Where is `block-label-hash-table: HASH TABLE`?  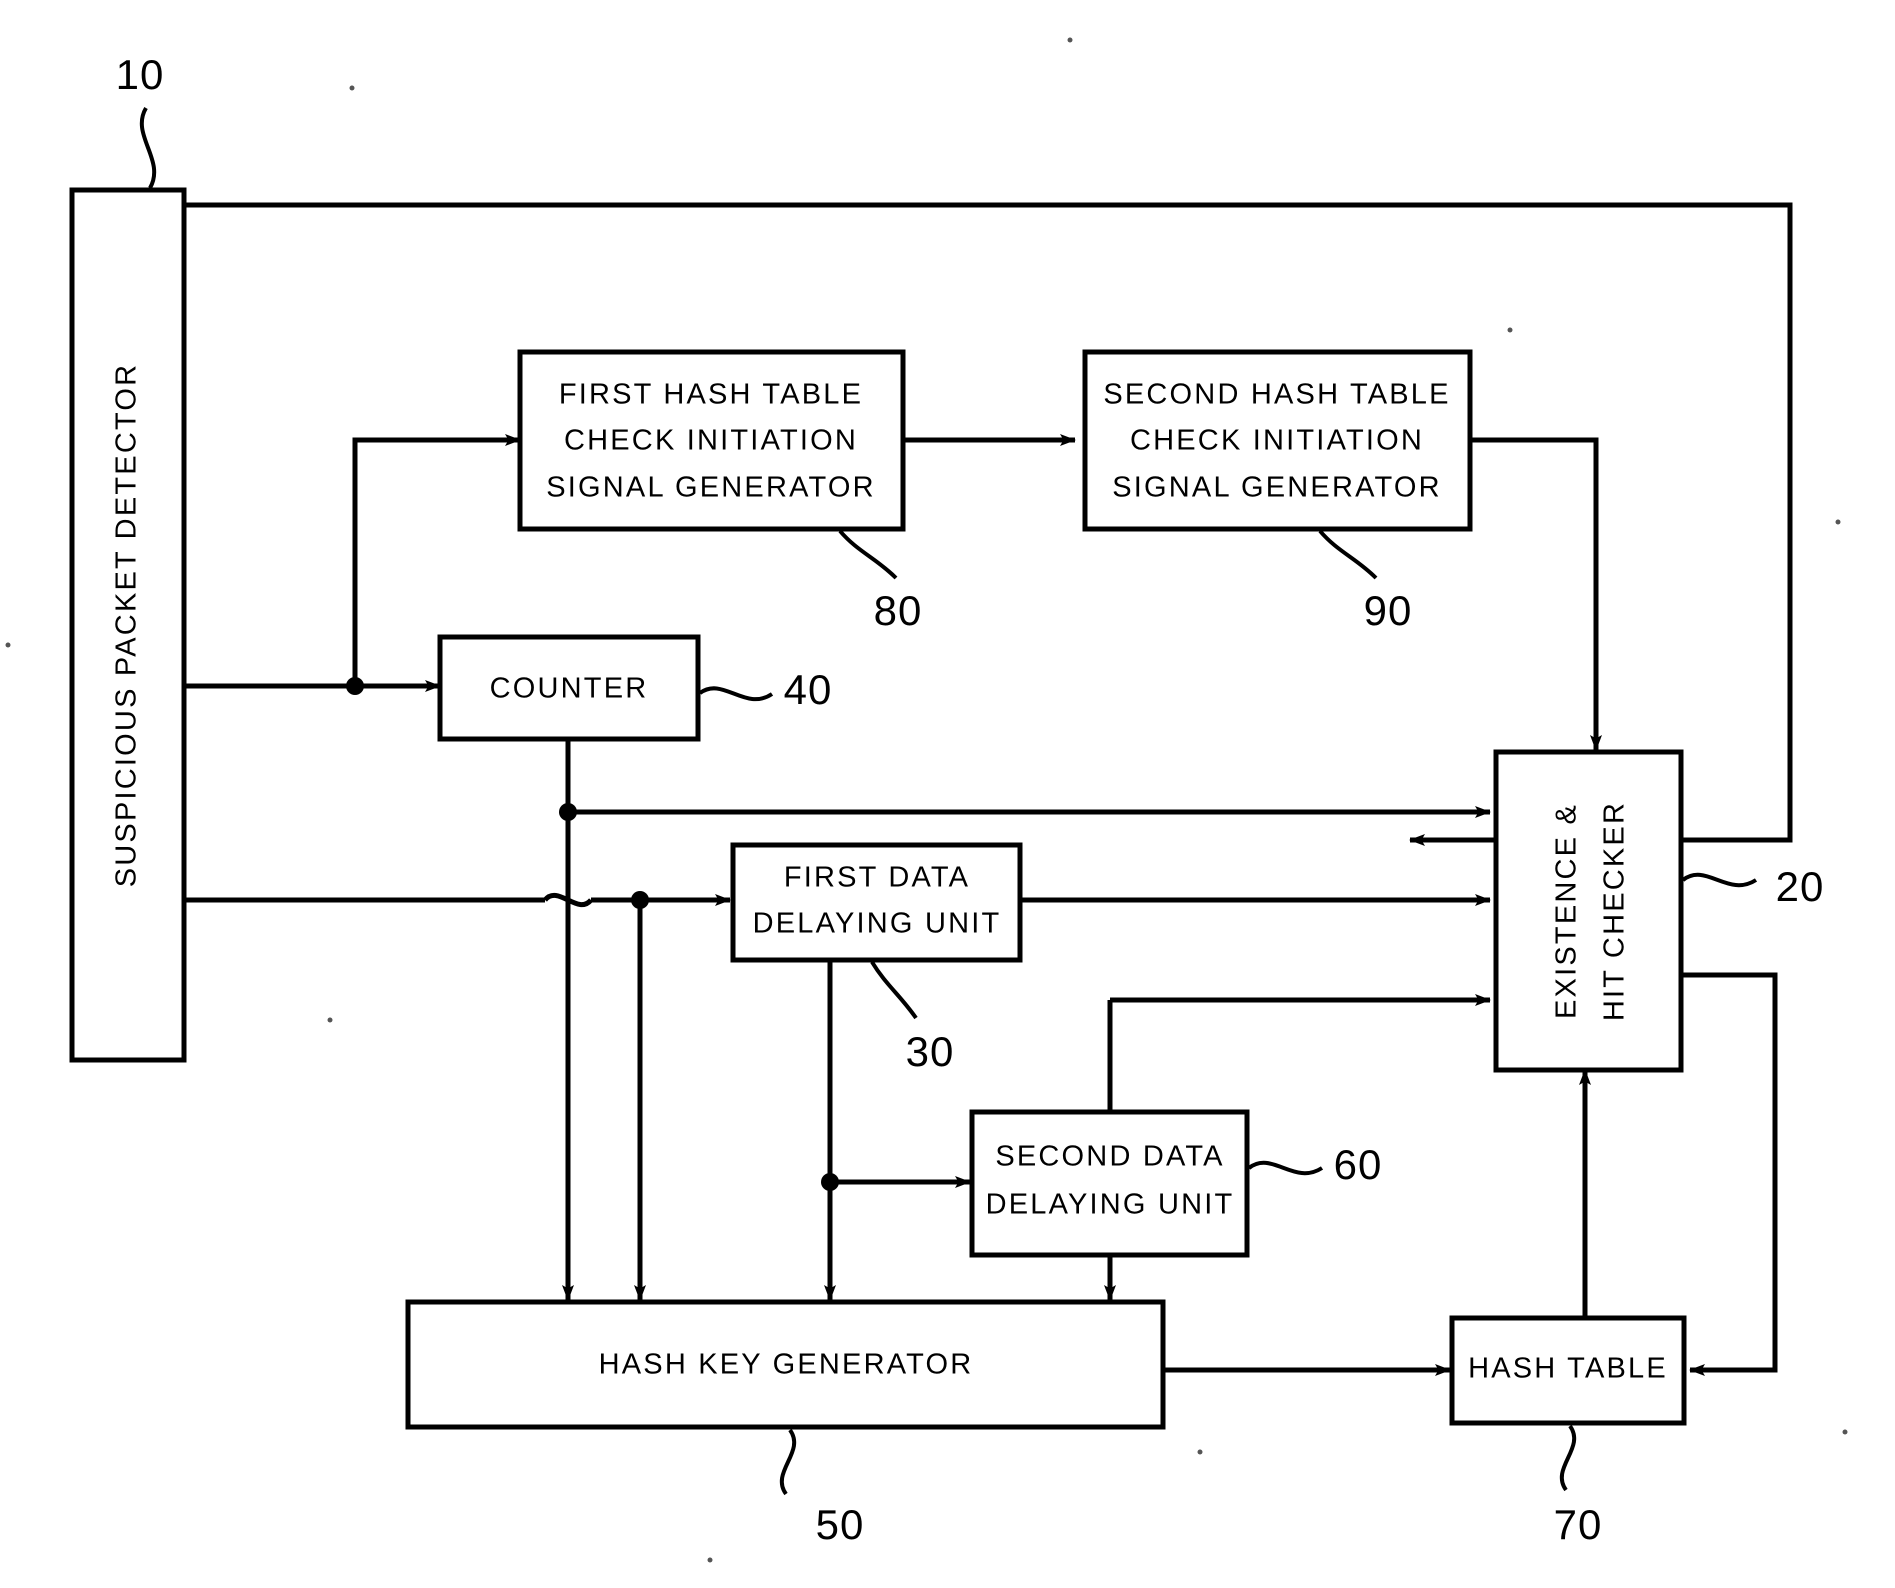 block-label-hash-table: HASH TABLE is located at coordinates (1568, 1369).